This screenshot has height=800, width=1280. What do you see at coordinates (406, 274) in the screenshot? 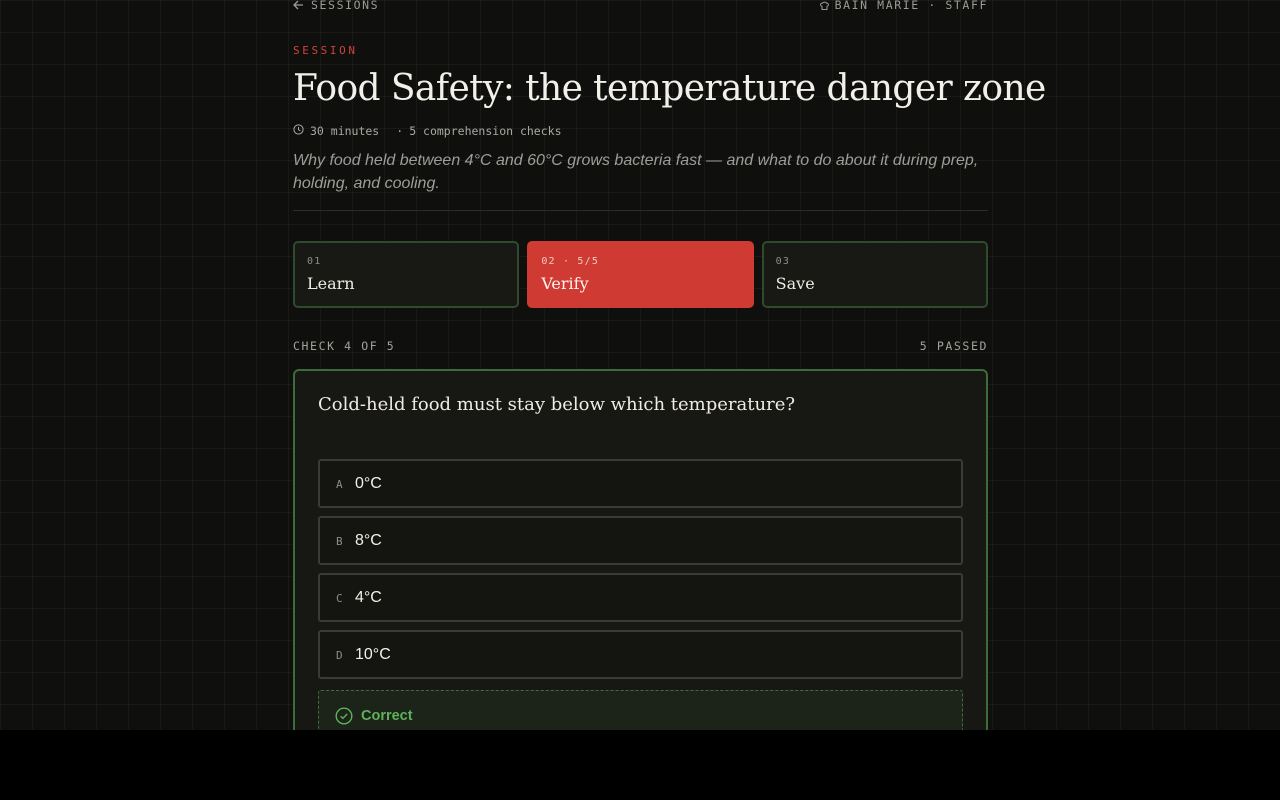
I see `step-tab-learn: 01 Learn` at bounding box center [406, 274].